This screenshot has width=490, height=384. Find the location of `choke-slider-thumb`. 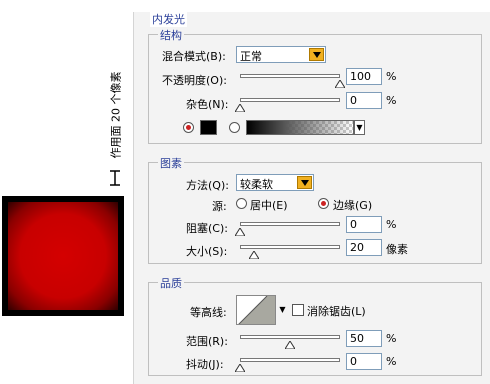

choke-slider-thumb is located at coordinates (240, 231).